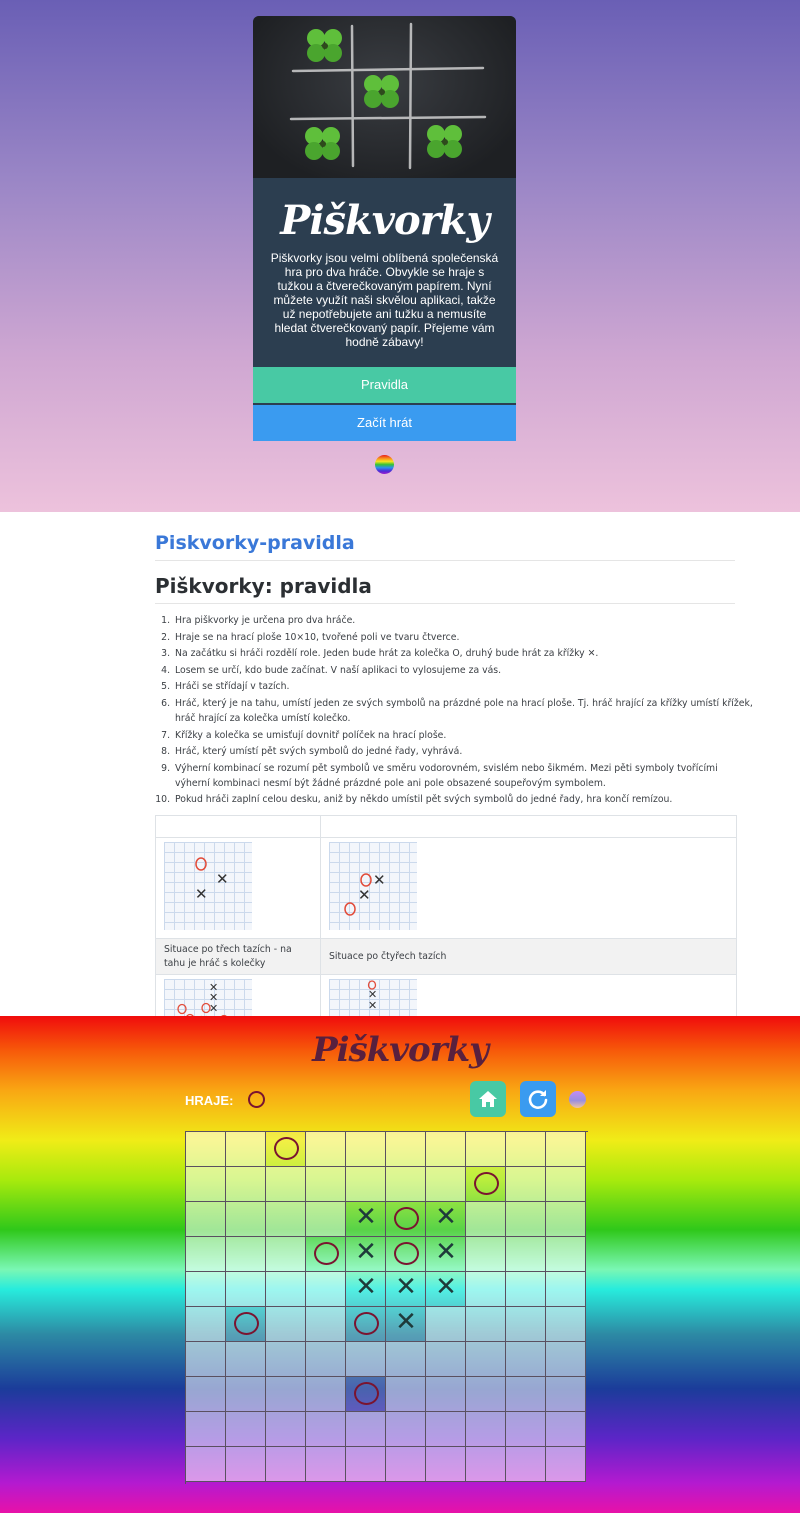  Describe the element at coordinates (255, 543) in the screenshot. I see `rules-brand: Piskvorky-pravidla` at that location.